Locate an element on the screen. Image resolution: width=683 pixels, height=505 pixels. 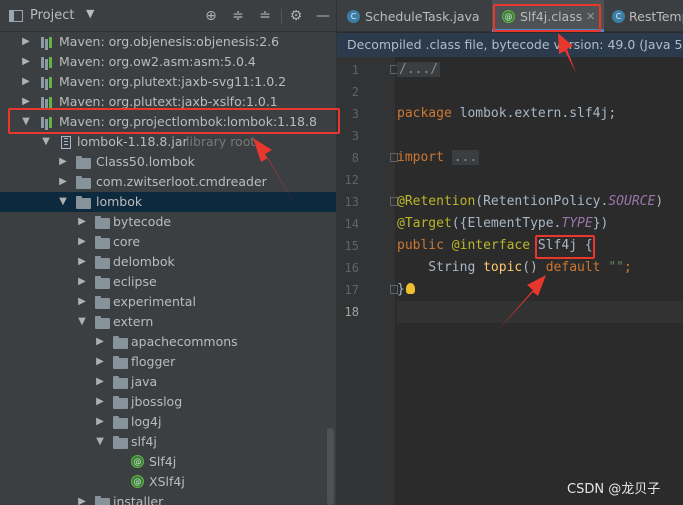
expand-all-icon: ≑ is located at coordinates (238, 16).